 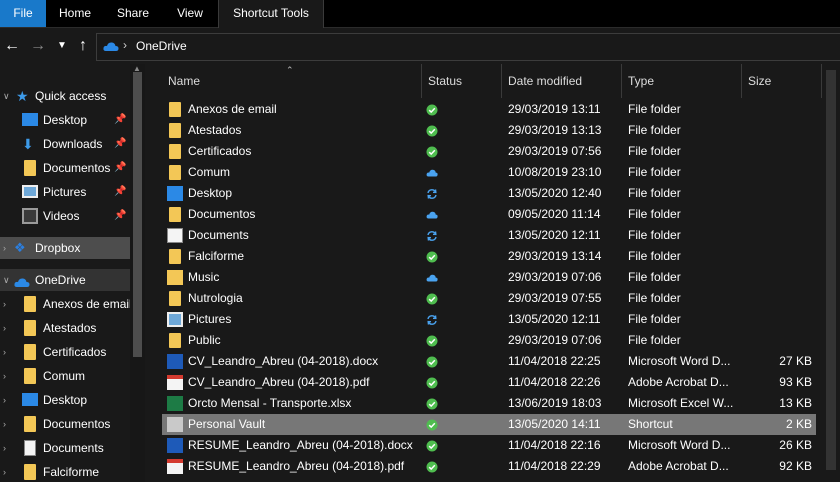 What do you see at coordinates (65, 448) in the screenshot?
I see `nav-onedrive-documents: › Documents` at bounding box center [65, 448].